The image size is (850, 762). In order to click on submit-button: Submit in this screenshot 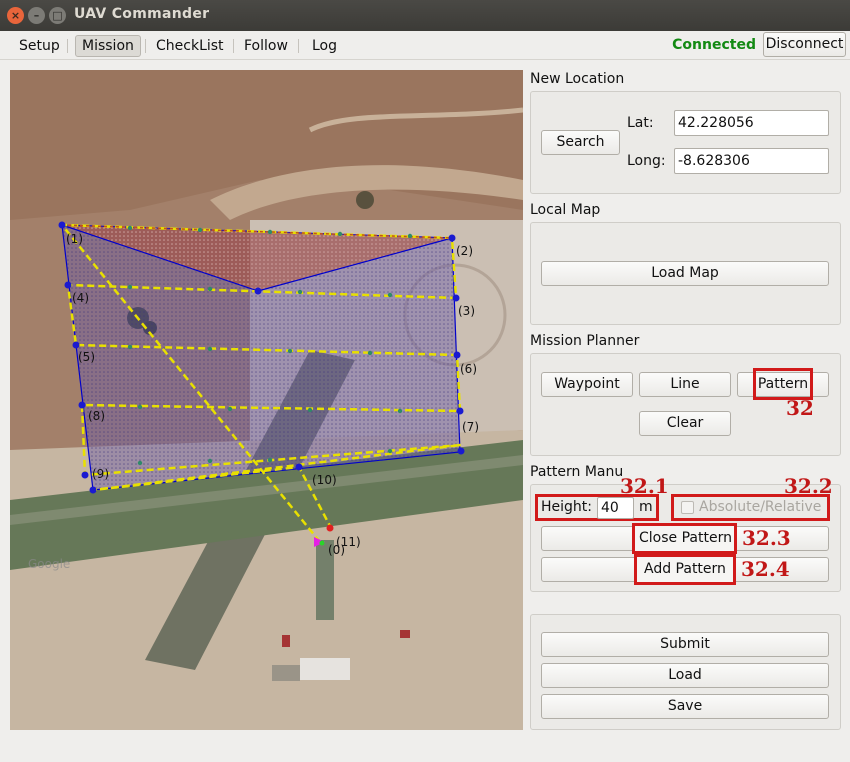, I will do `click(685, 644)`.